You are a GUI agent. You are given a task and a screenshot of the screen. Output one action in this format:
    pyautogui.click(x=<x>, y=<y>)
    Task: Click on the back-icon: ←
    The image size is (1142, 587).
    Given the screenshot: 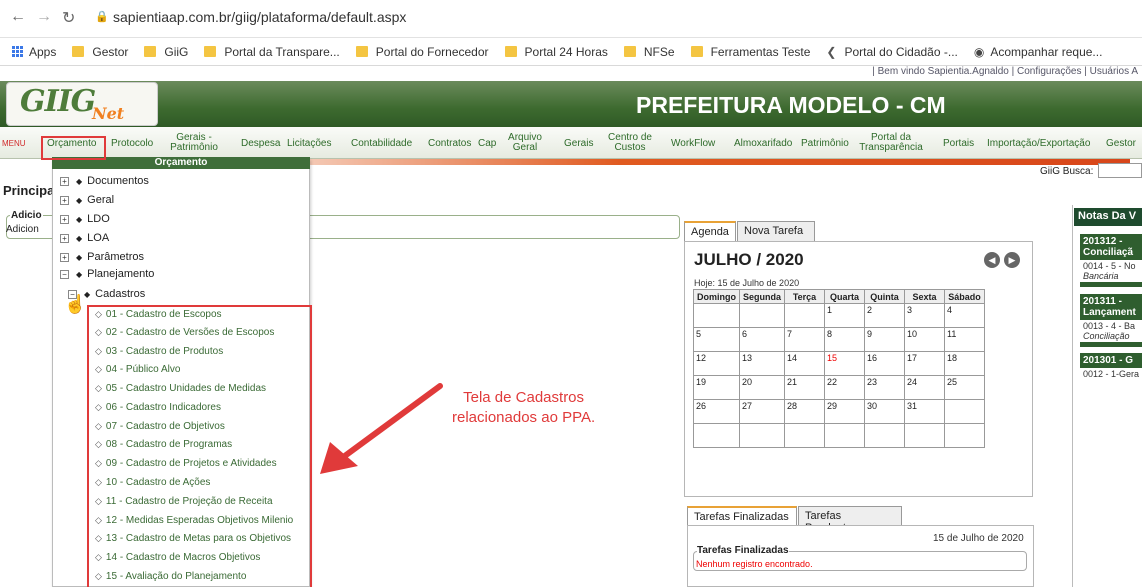 What is the action you would take?
    pyautogui.click(x=18, y=17)
    